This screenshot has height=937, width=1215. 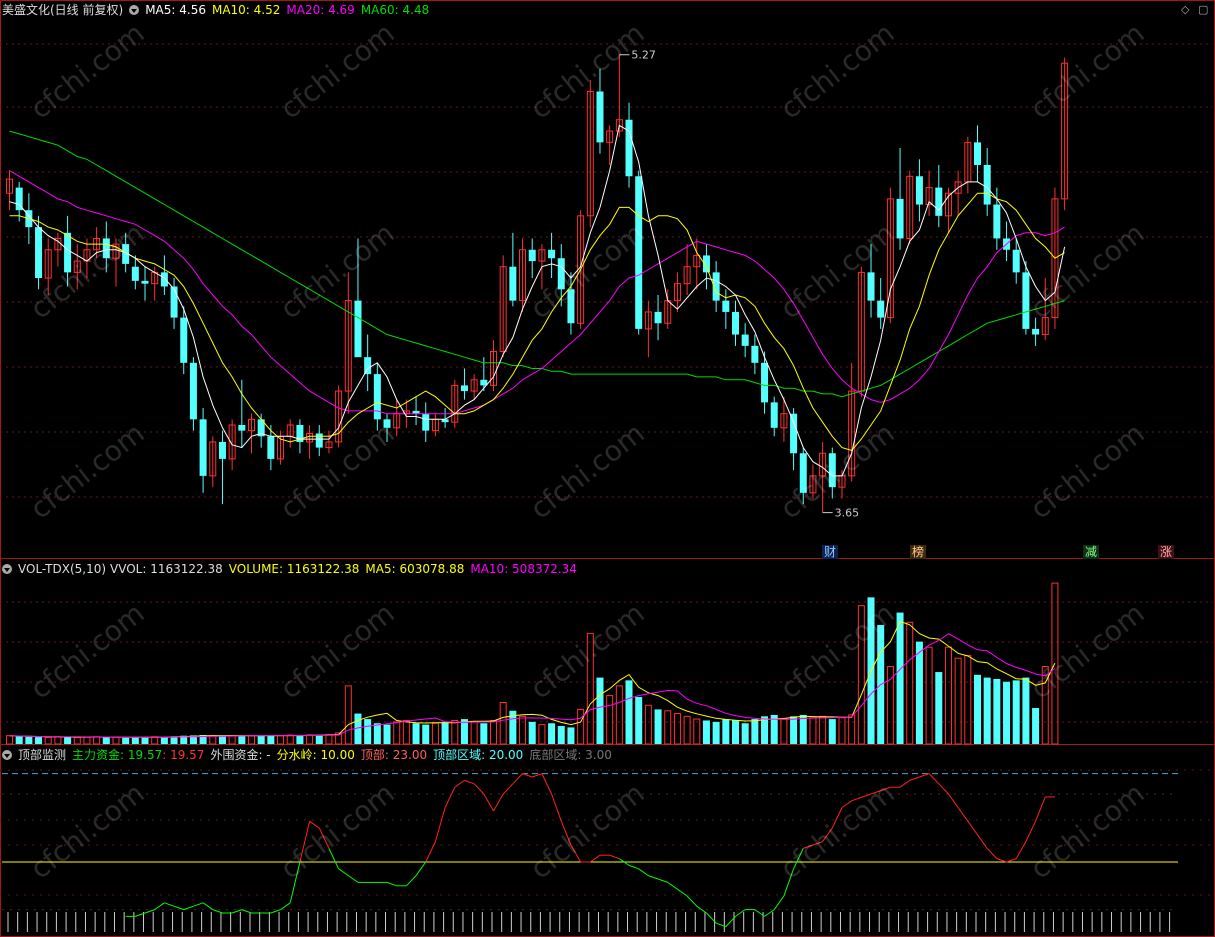 I want to click on ind-name: 顶部监测, so click(x=42, y=755).